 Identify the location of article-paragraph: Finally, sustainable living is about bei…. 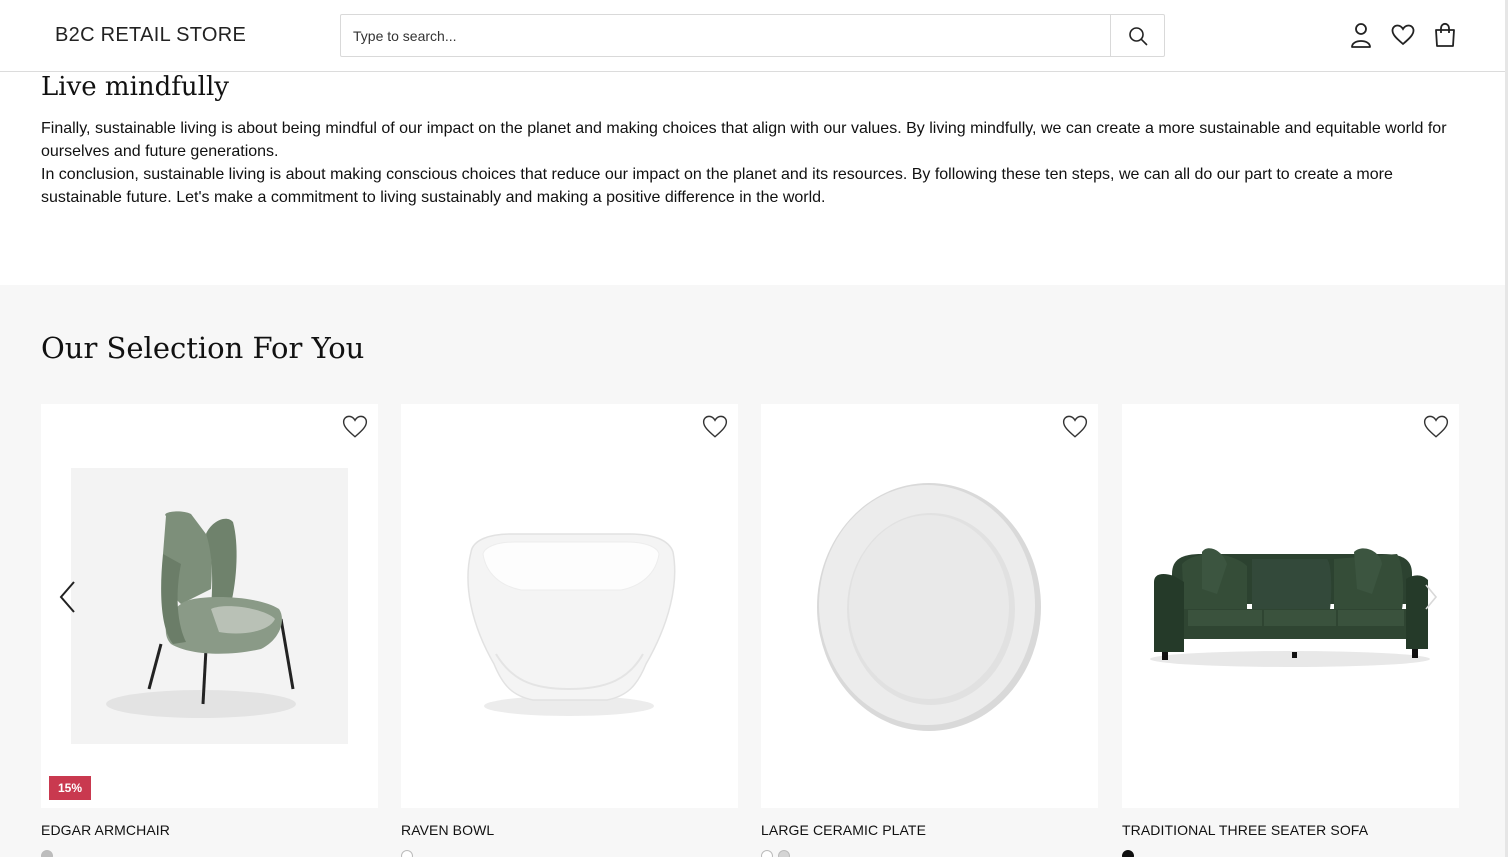
(744, 140).